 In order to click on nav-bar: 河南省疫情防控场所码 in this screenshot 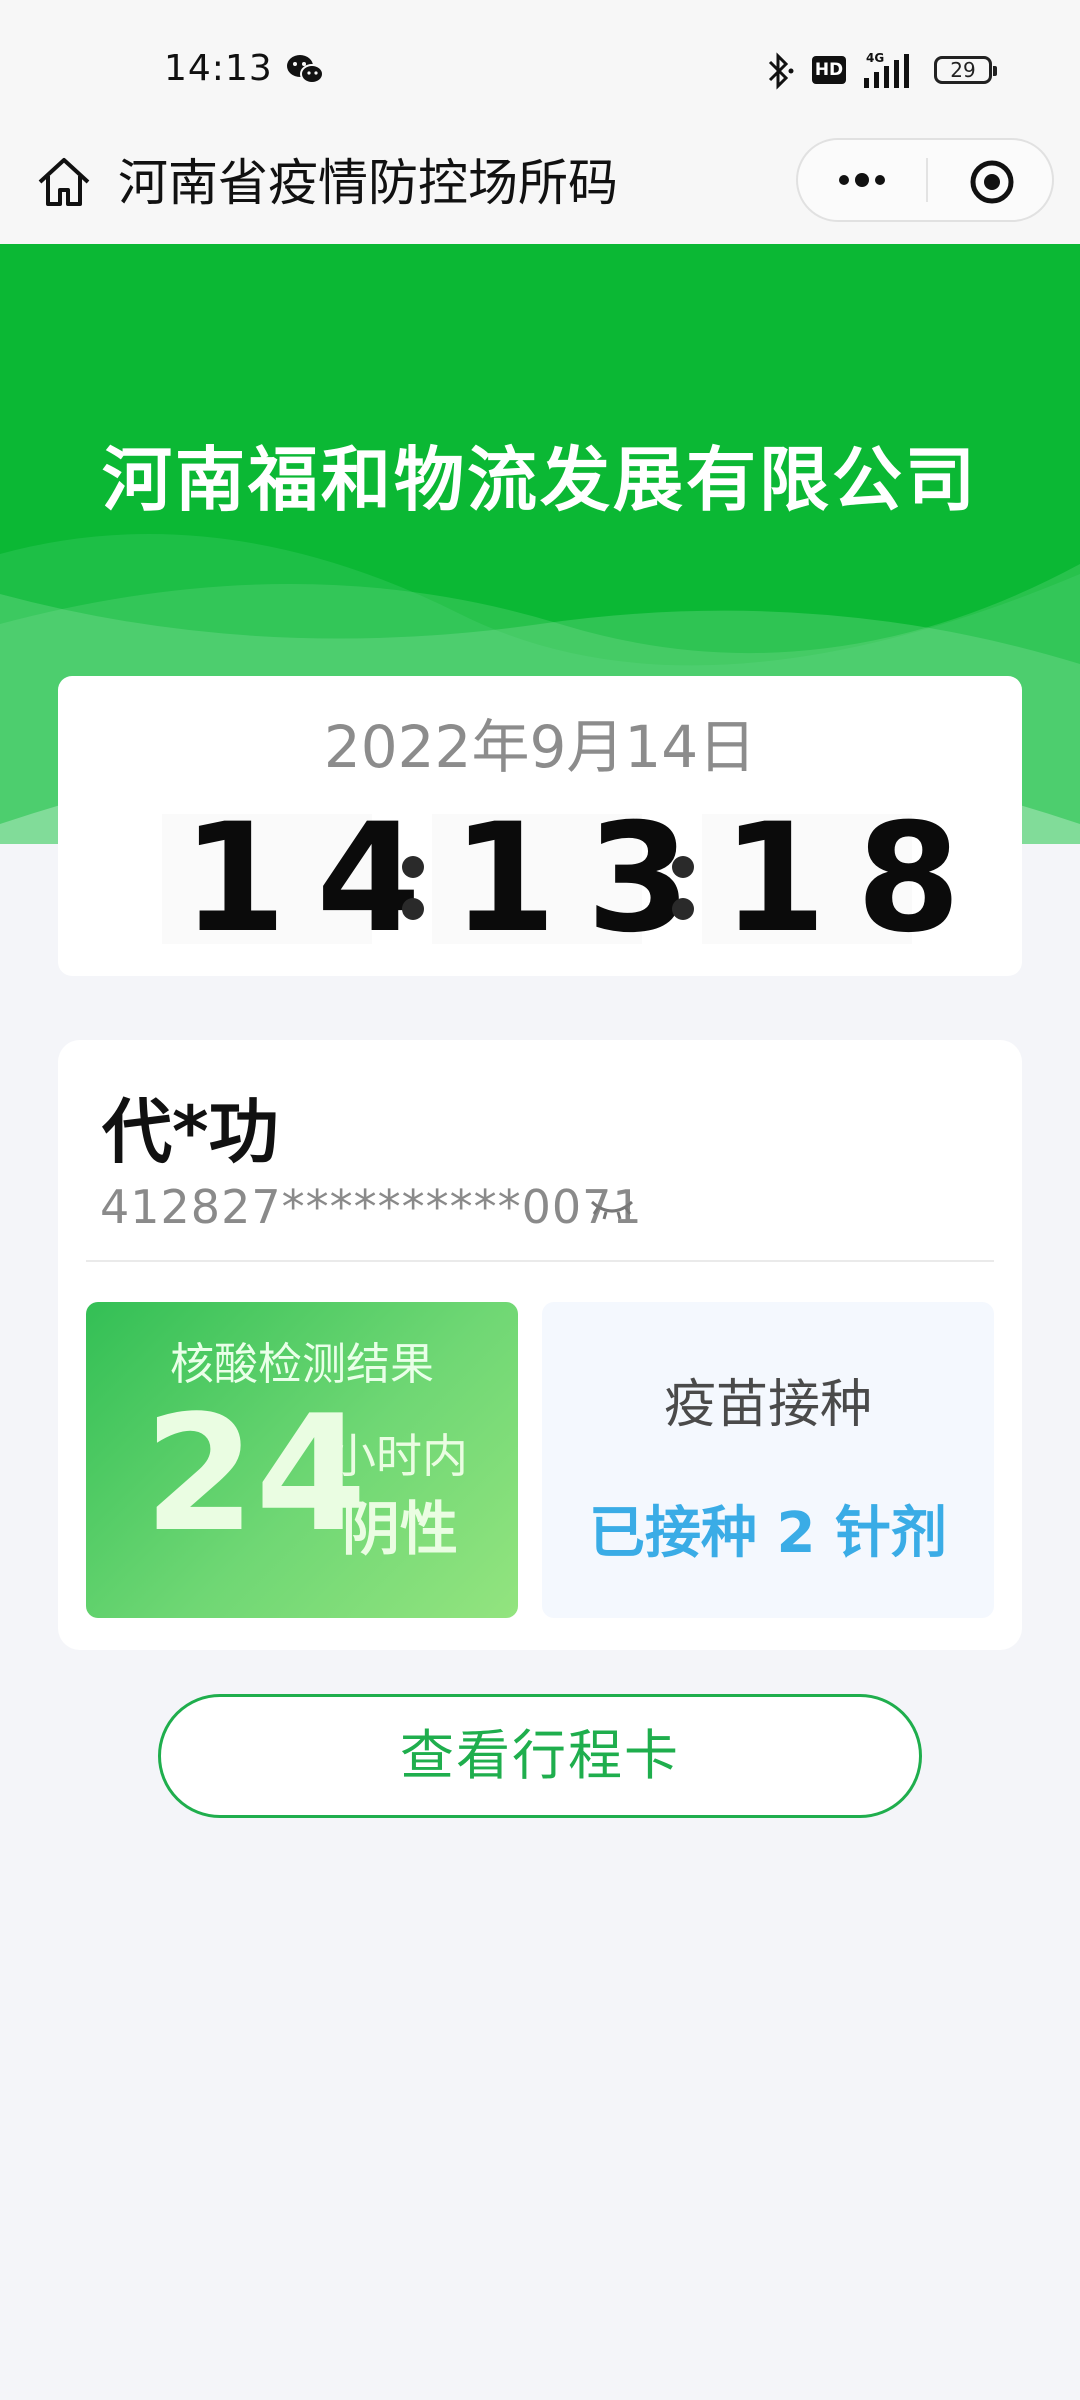, I will do `click(540, 187)`.